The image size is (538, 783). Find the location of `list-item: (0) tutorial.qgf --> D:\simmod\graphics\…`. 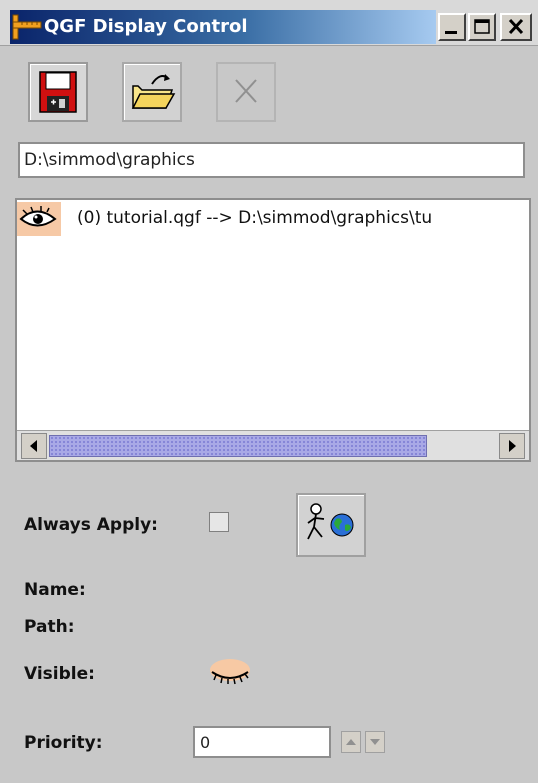

list-item: (0) tutorial.qgf --> D:\simmod\graphics\… is located at coordinates (273, 220).